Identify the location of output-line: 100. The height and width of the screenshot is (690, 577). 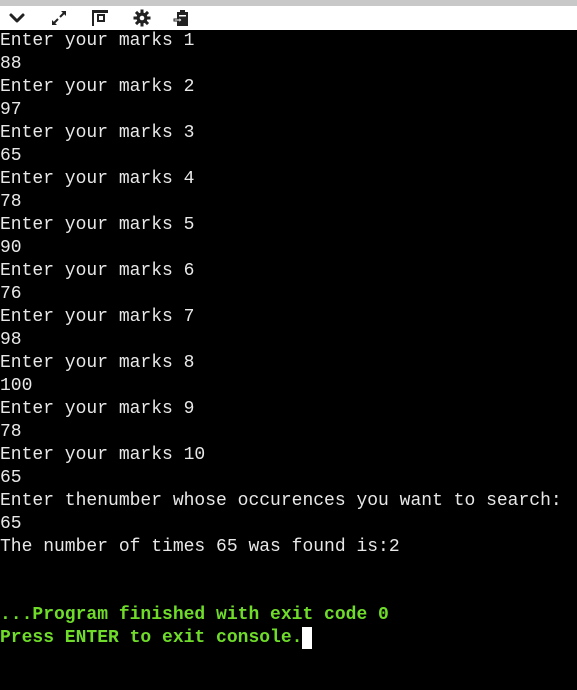
(16, 386).